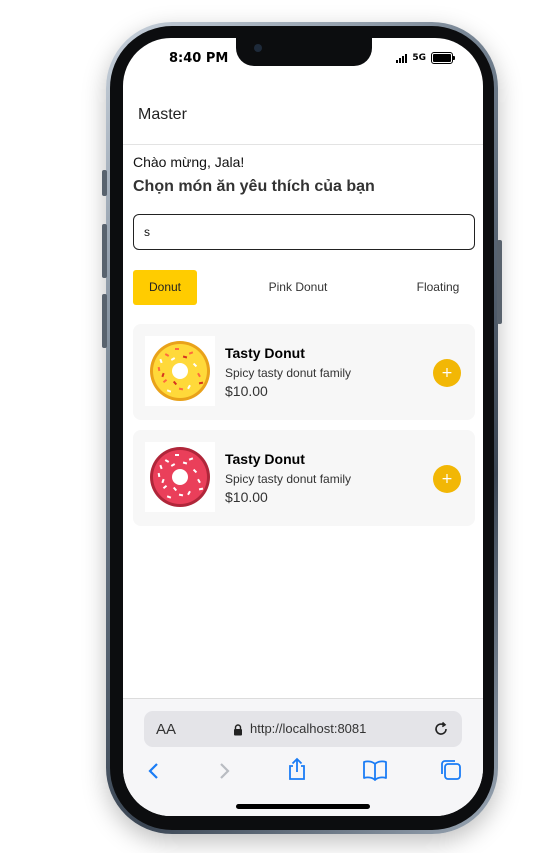 The image size is (542, 853). I want to click on yellow-donut-icon, so click(180, 371).